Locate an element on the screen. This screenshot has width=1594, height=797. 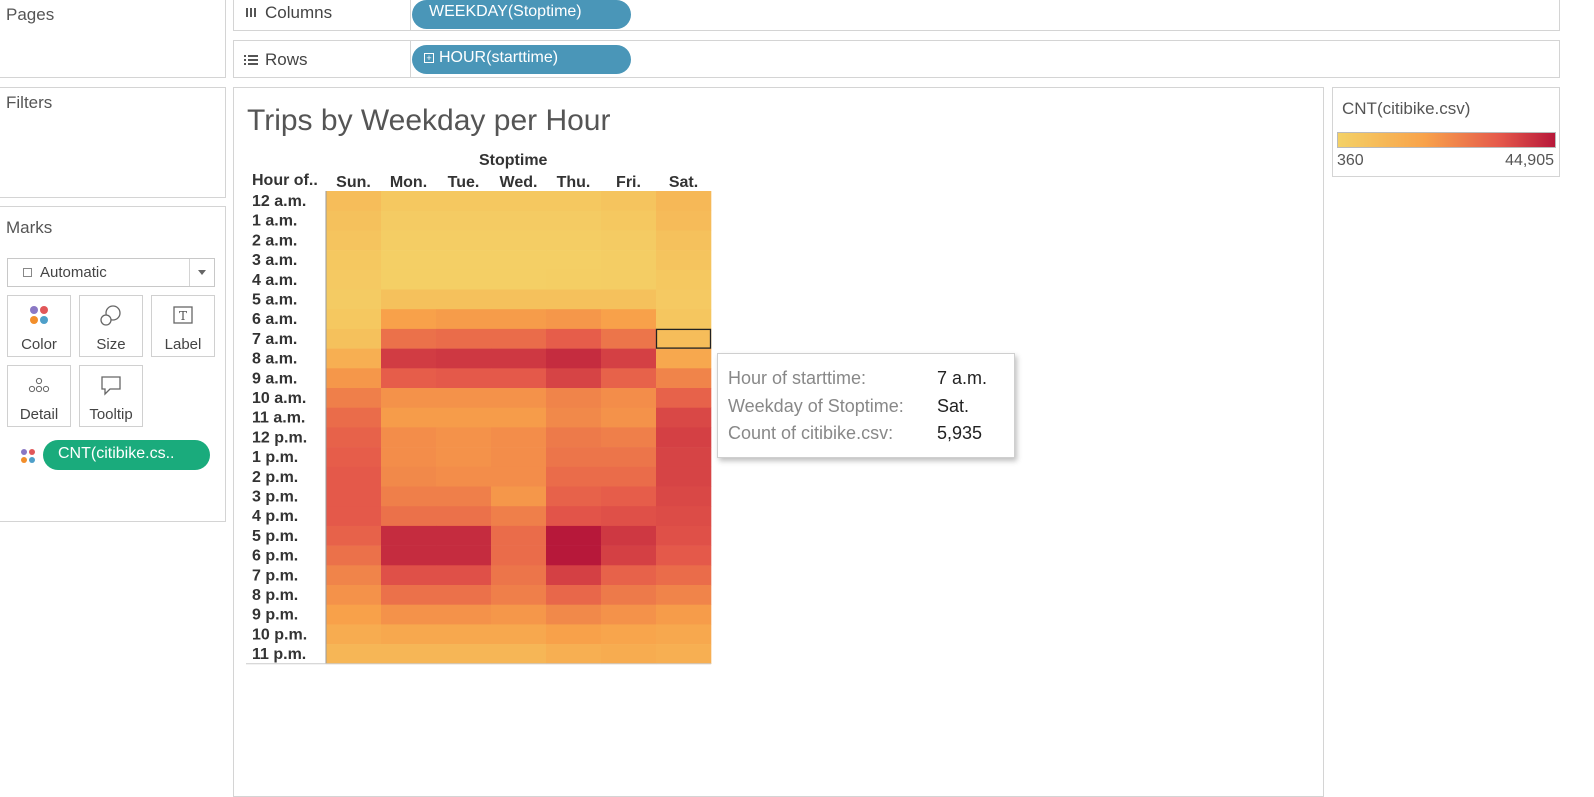
size-card: Size is located at coordinates (111, 326).